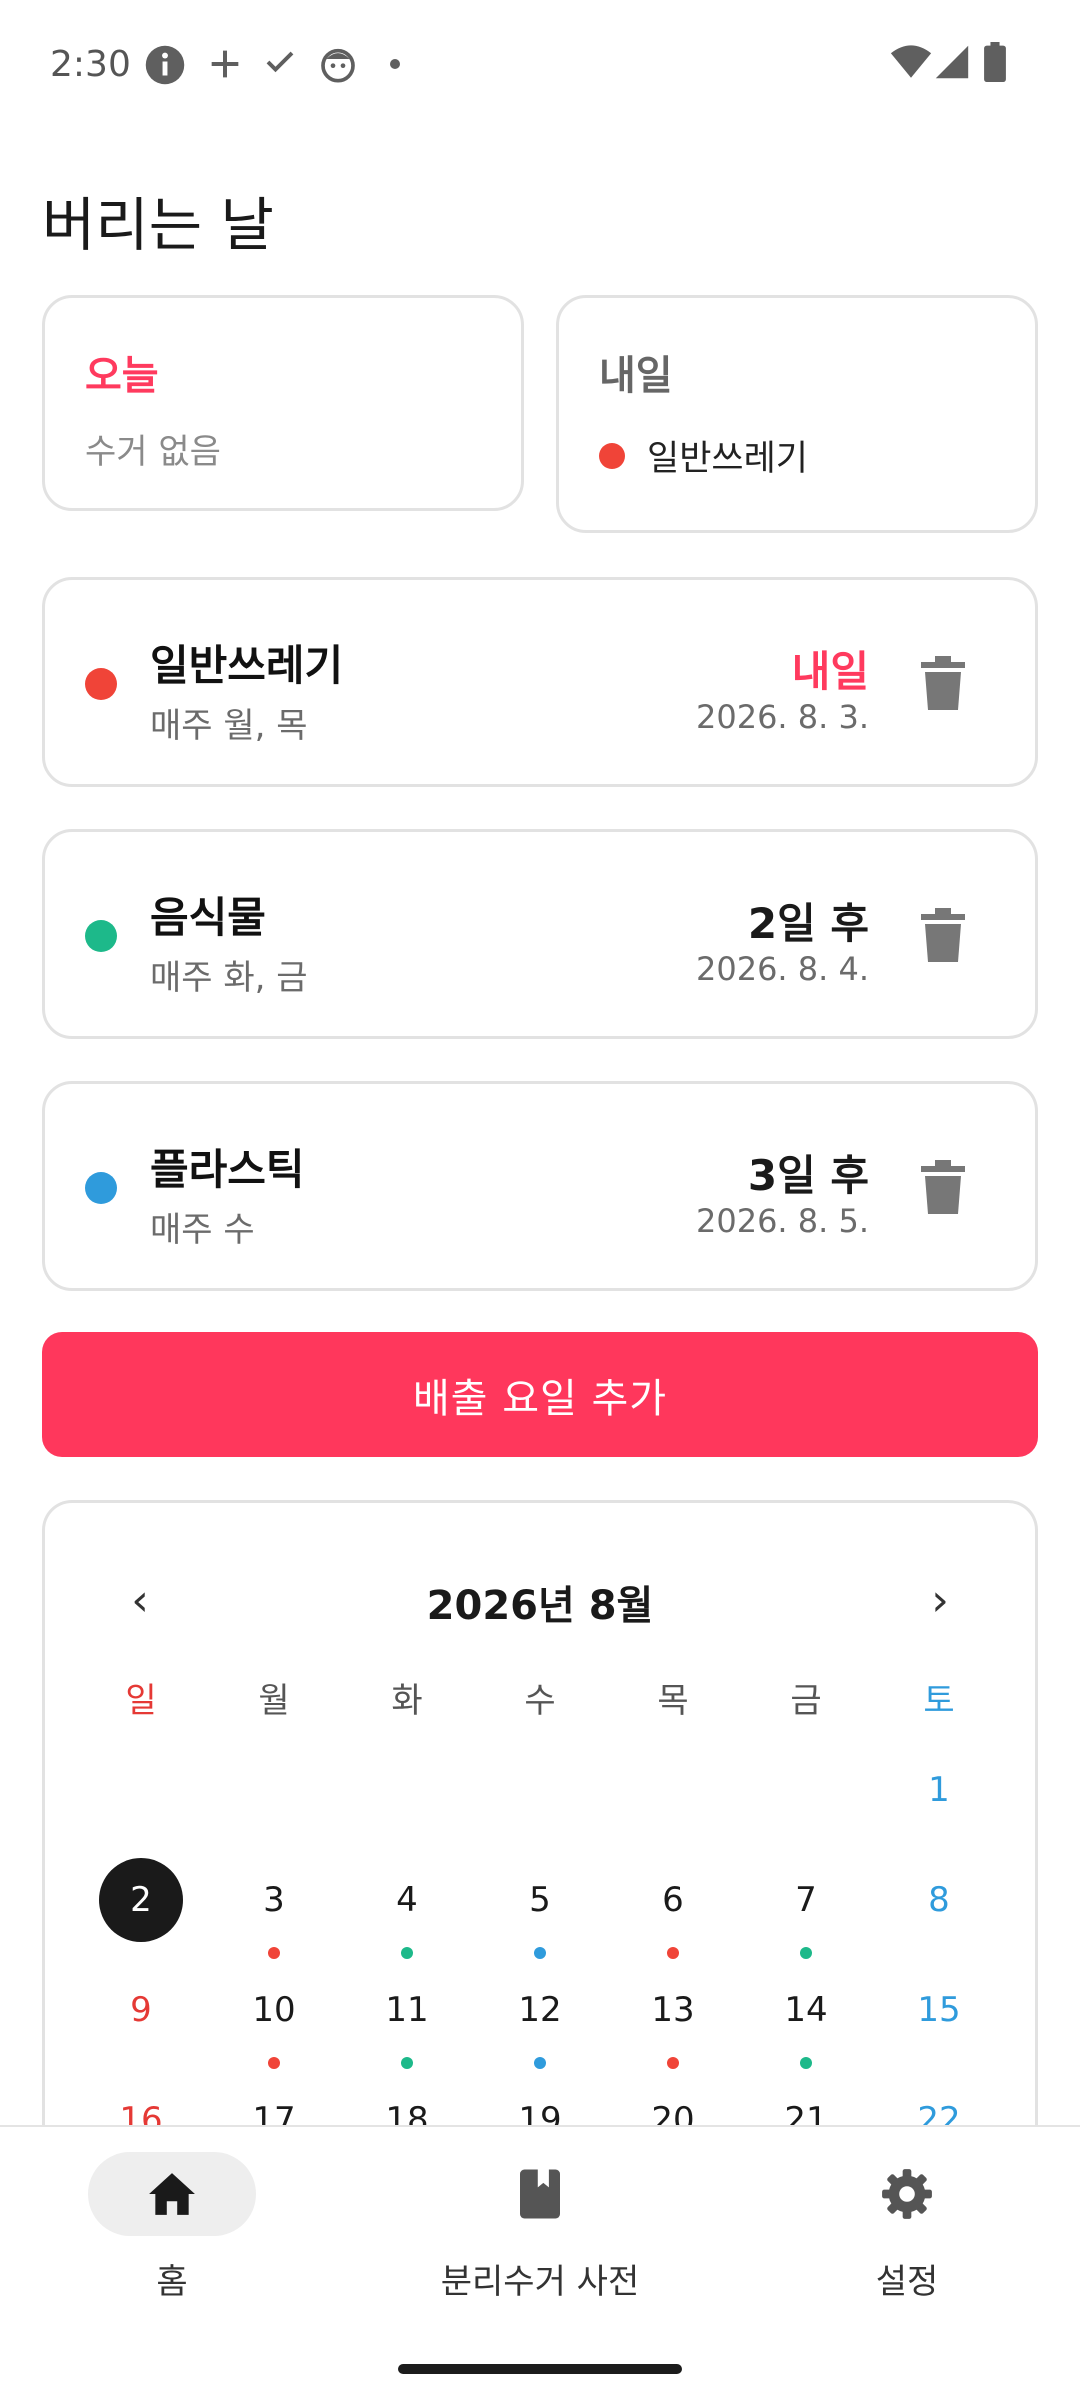 The image size is (1080, 2402). What do you see at coordinates (939, 2013) in the screenshot?
I see `calendar-day: 15` at bounding box center [939, 2013].